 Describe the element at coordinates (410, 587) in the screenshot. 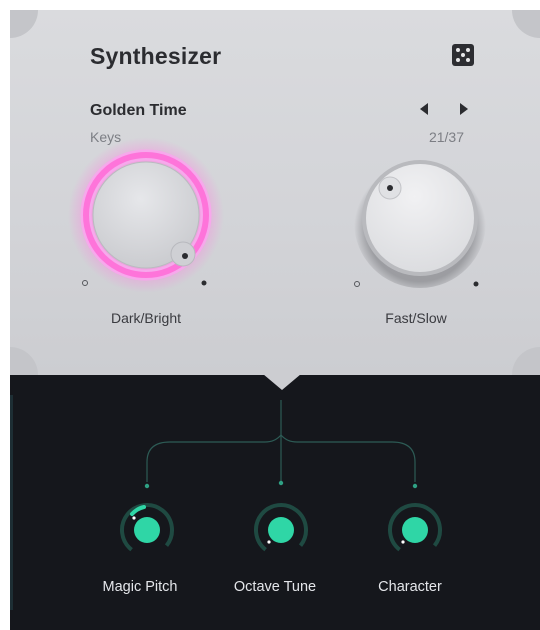

I see `knob-label-character: Character` at that location.